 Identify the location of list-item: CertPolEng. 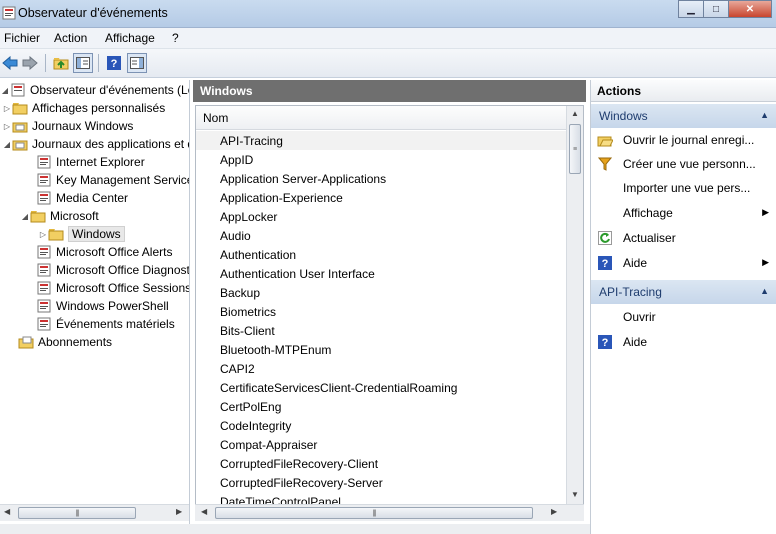
(381, 406).